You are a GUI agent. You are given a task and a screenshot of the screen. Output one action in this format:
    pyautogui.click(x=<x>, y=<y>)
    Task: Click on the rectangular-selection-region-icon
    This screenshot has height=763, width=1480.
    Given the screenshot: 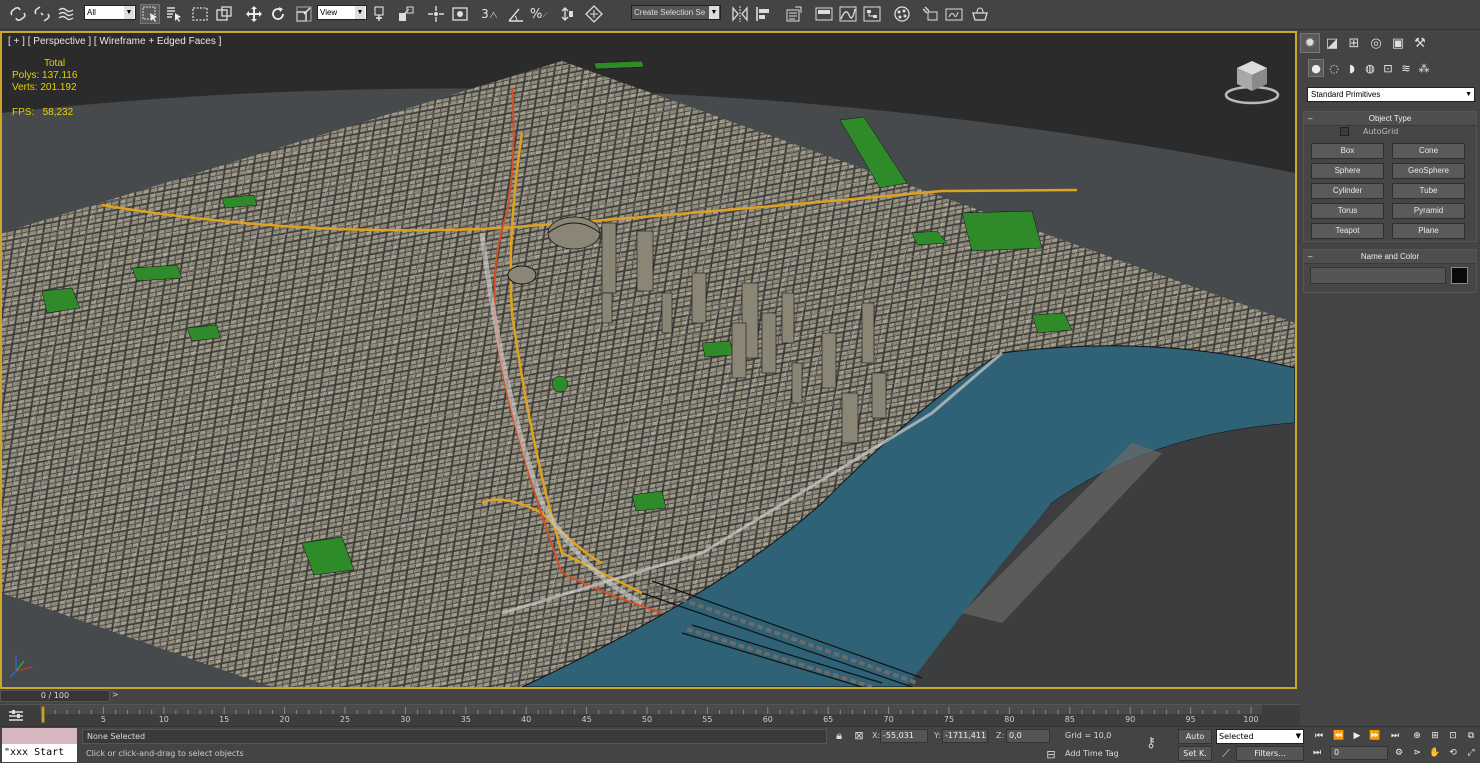 What is the action you would take?
    pyautogui.click(x=200, y=14)
    